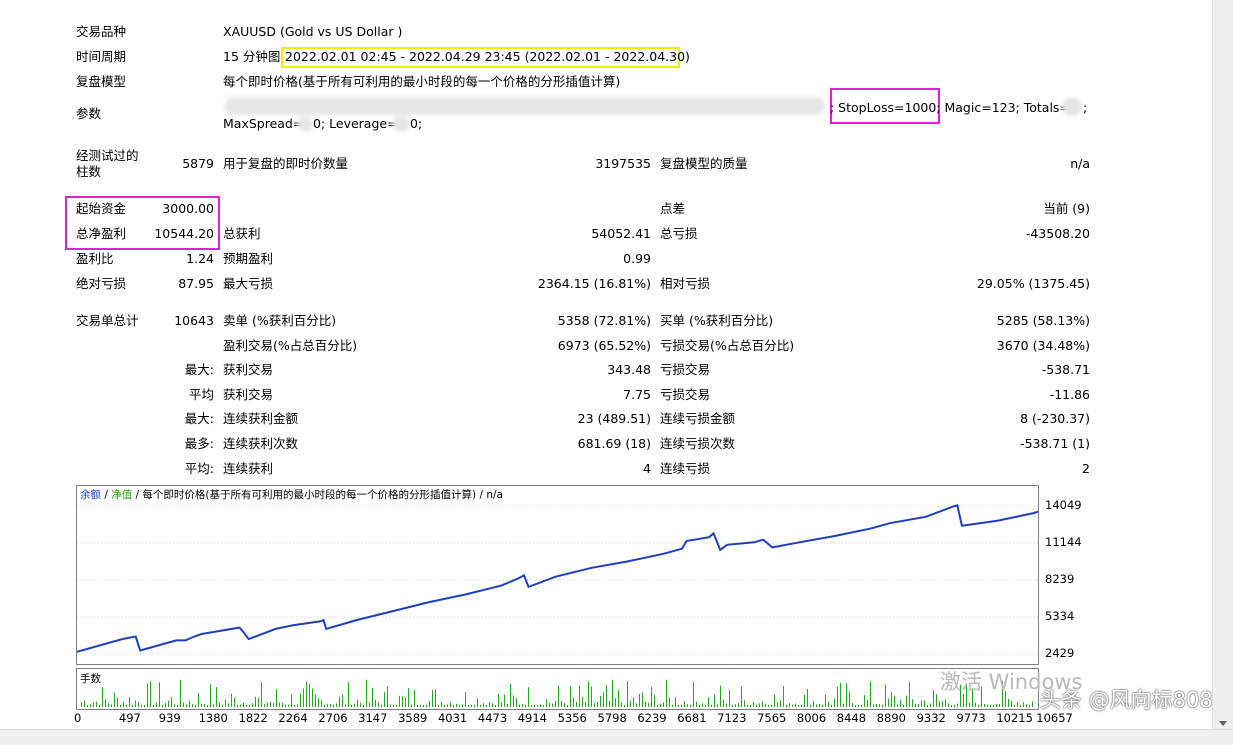  What do you see at coordinates (1066, 208) in the screenshot?
I see `spread-value: 当前 (9)` at bounding box center [1066, 208].